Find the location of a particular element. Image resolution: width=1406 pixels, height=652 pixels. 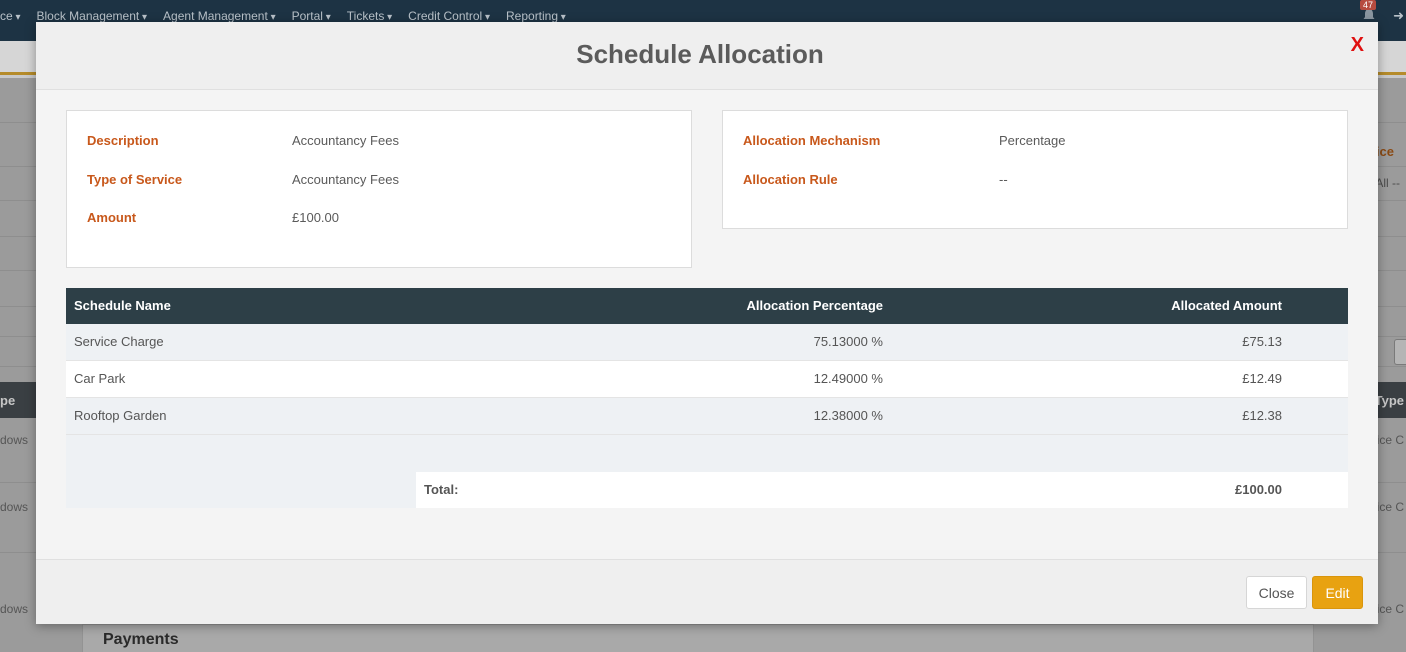

bg-payments-title: Payments is located at coordinates (141, 639).